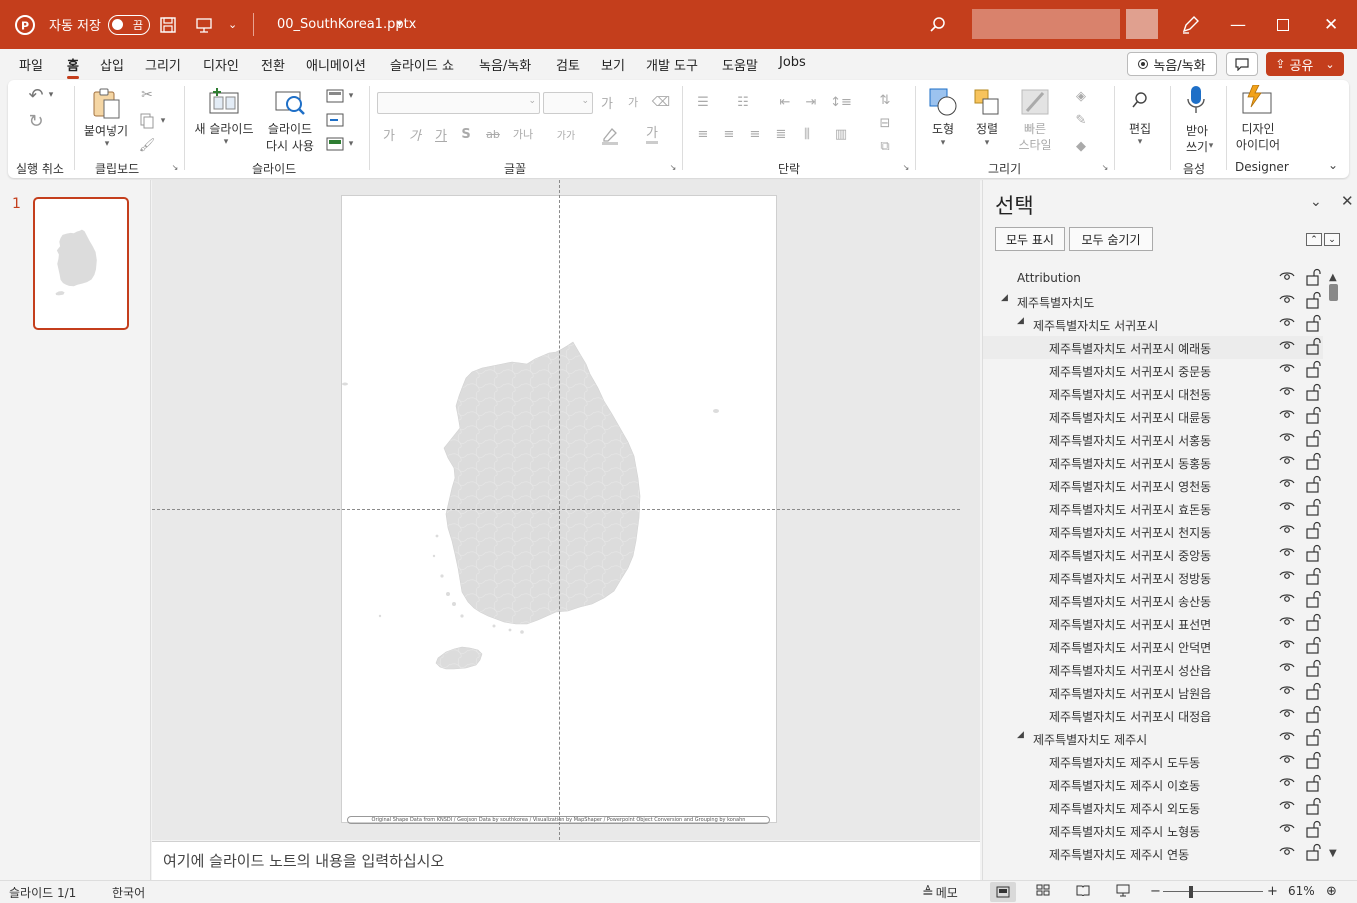 The height and width of the screenshot is (903, 1357). What do you see at coordinates (107, 144) in the screenshot?
I see `paste-dropdown-icon: ▾` at bounding box center [107, 144].